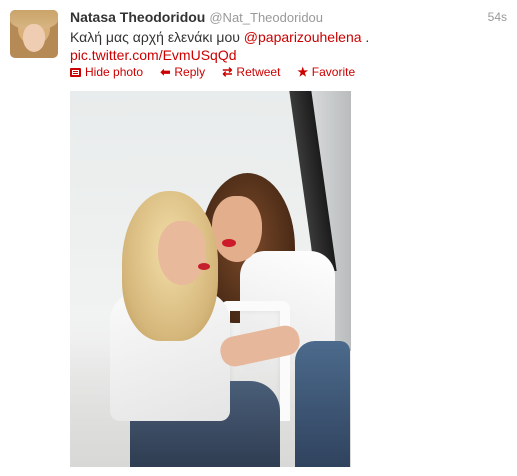 The height and width of the screenshot is (476, 517). What do you see at coordinates (204, 266) in the screenshot?
I see `person-left-lips` at bounding box center [204, 266].